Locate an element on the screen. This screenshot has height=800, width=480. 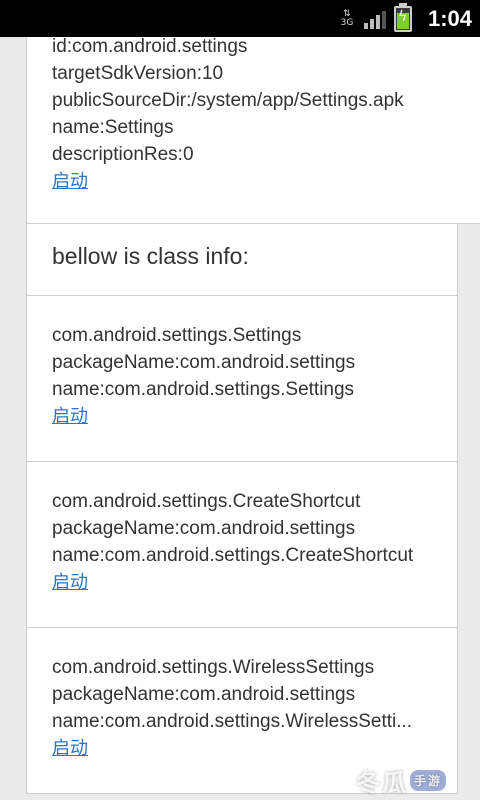
status-bar: ⇅ 3G ϟ 1:04 is located at coordinates (240, 18).